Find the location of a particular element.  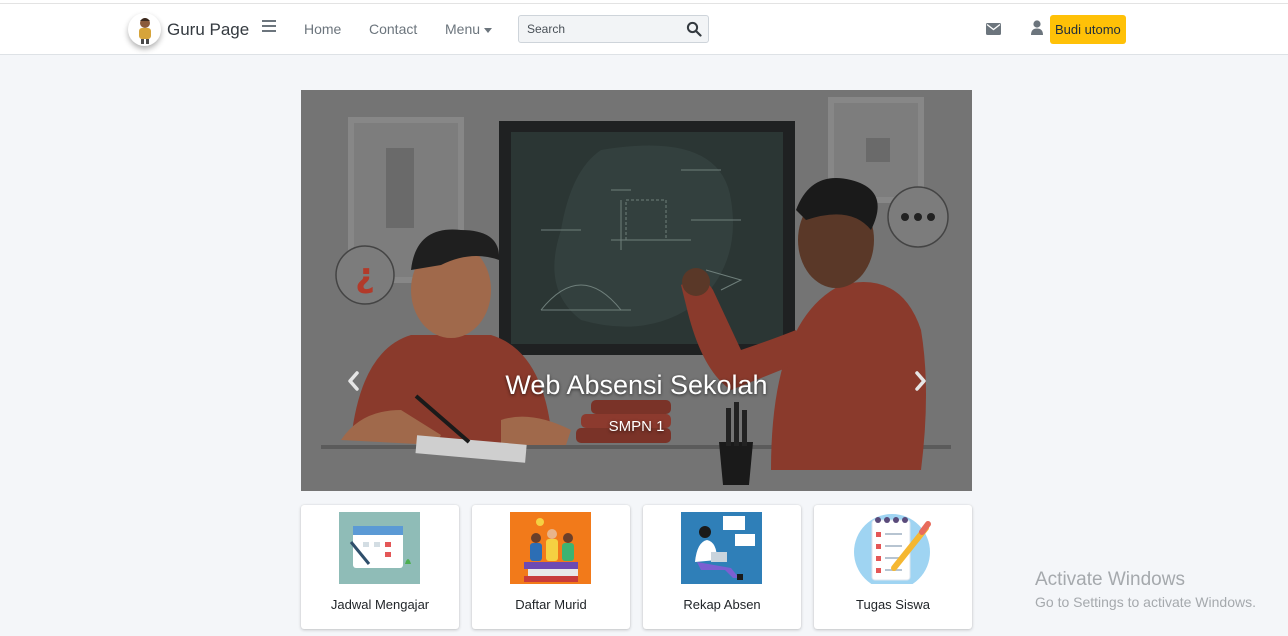

card-rekap-absen: Rekap Absen is located at coordinates (722, 567).